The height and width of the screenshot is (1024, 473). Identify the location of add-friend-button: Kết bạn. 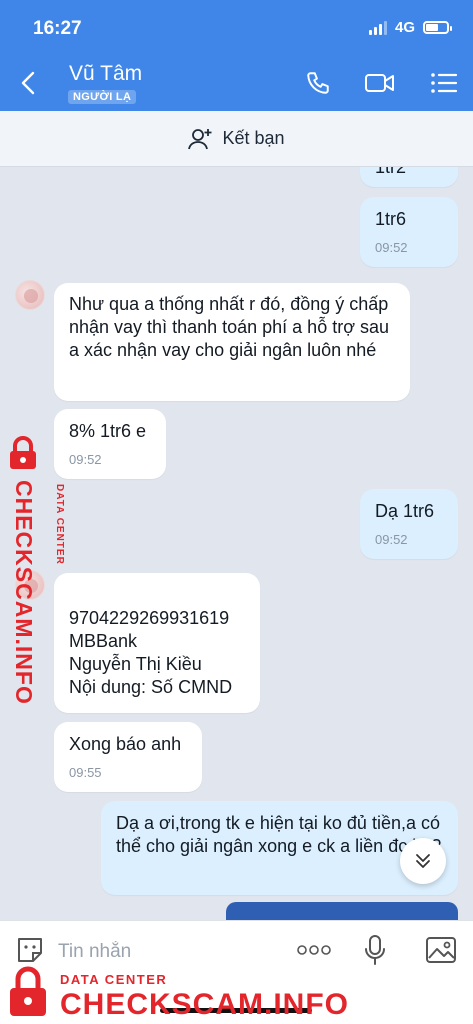
(236, 139).